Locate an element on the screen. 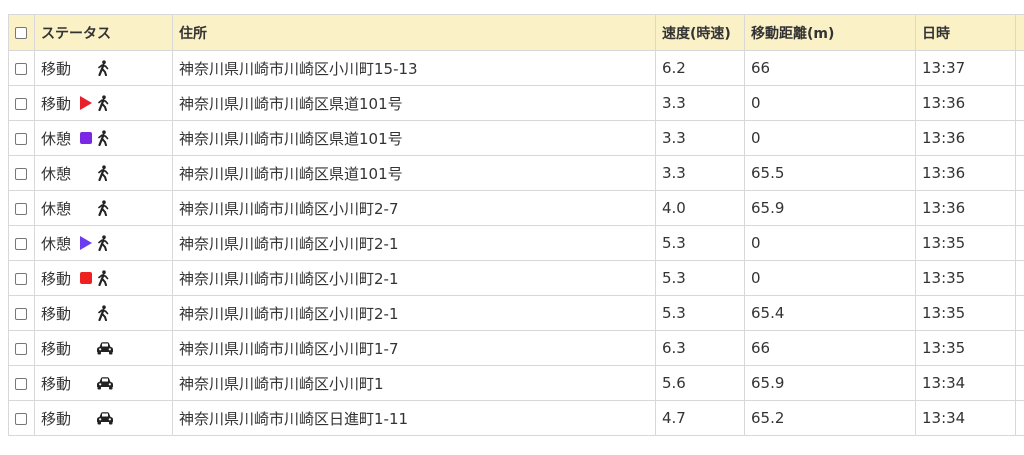  table-row: 移動 神奈川県川崎市川崎区小川町15-13 6.2 66 13:37 is located at coordinates (516, 68).